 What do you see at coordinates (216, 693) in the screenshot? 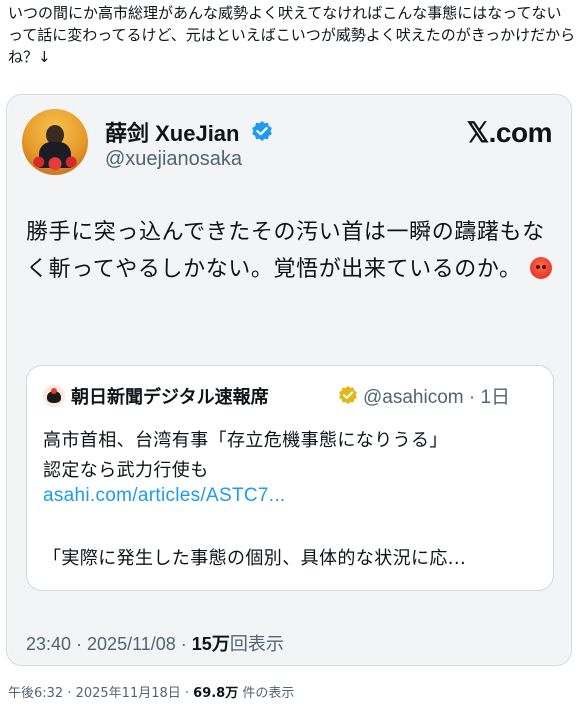
I see `post-views-count: 69.8万` at bounding box center [216, 693].